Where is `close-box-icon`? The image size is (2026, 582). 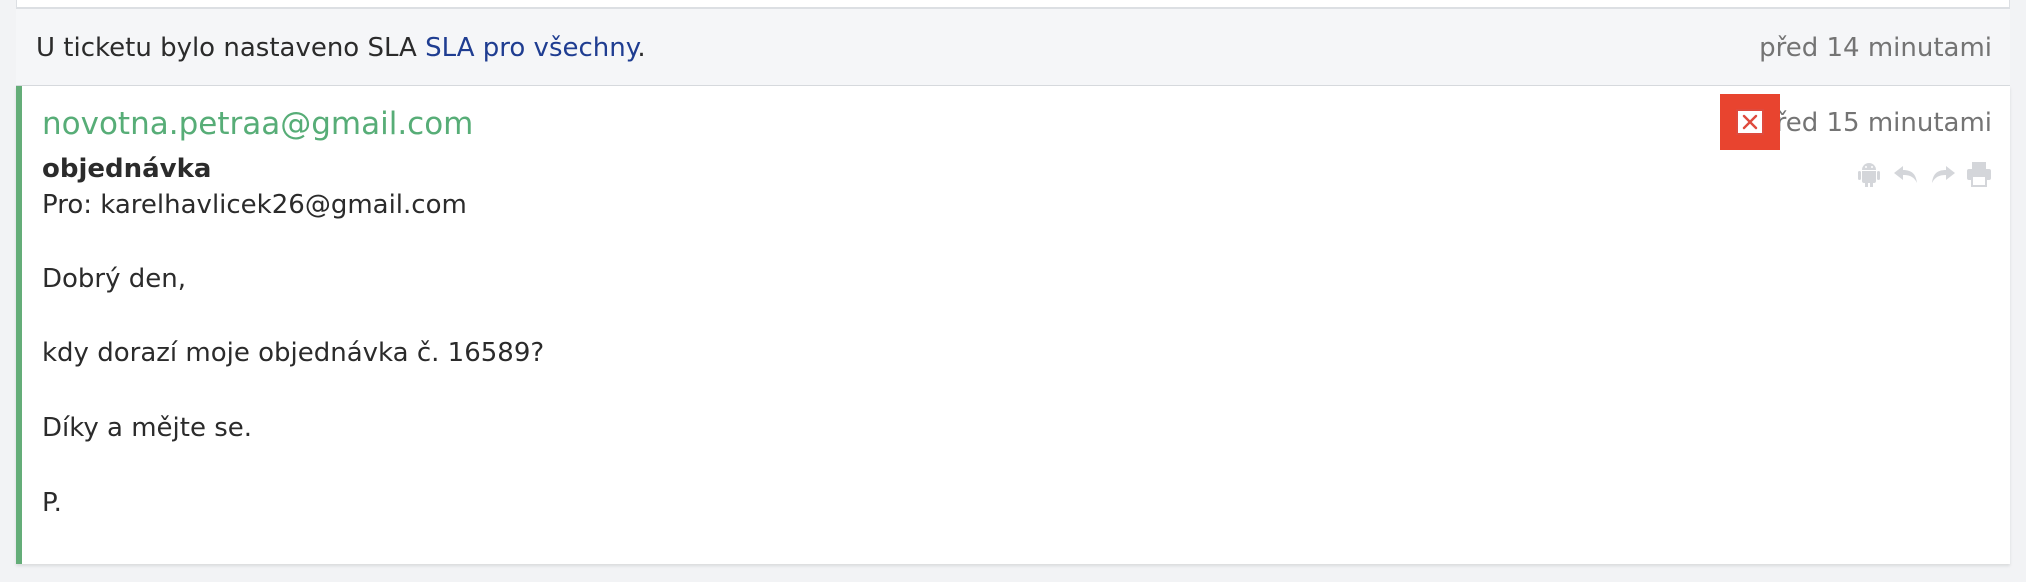 close-box-icon is located at coordinates (1750, 122).